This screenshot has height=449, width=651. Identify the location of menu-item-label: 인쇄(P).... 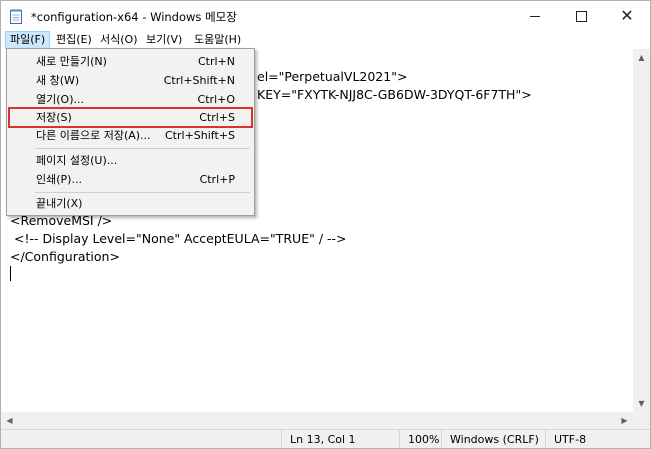
(59, 179).